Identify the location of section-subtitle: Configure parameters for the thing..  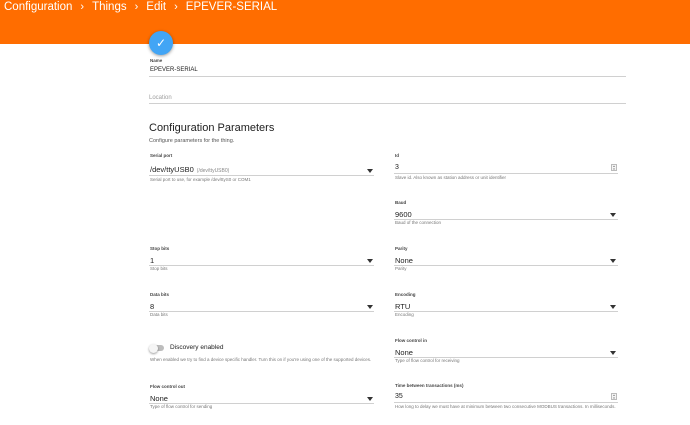
(192, 141).